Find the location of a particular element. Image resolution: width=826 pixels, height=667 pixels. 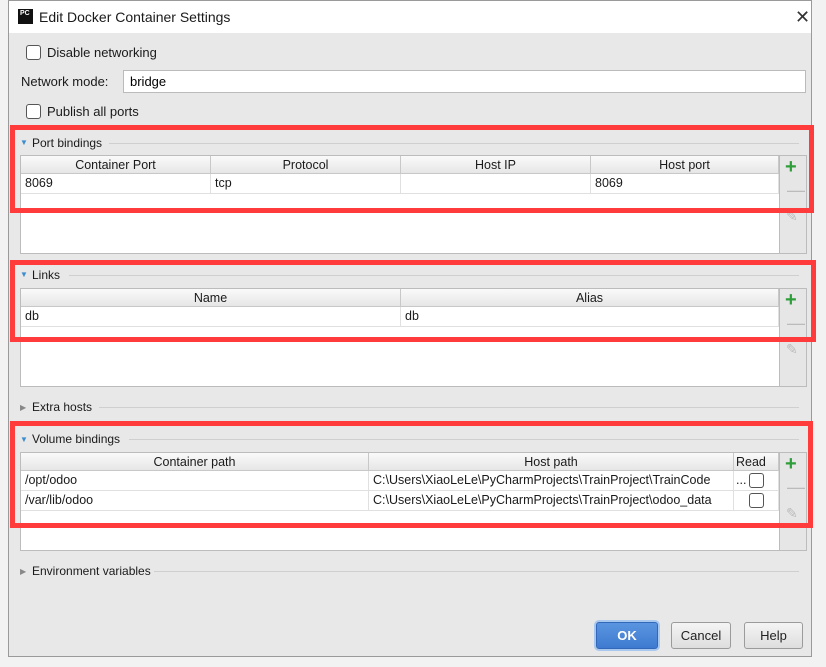

publish-all-ports-label: Publish all ports is located at coordinates (93, 111).